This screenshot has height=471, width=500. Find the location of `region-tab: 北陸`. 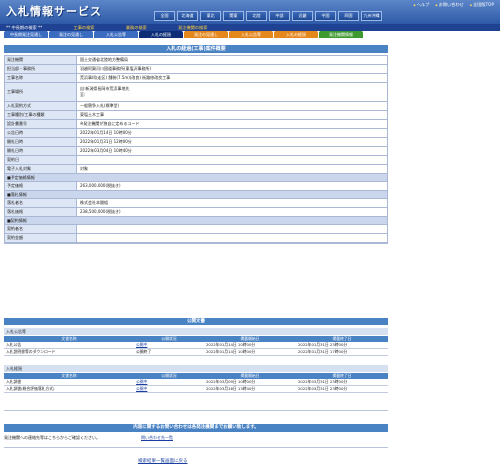

region-tab: 北陸 is located at coordinates (256, 16).